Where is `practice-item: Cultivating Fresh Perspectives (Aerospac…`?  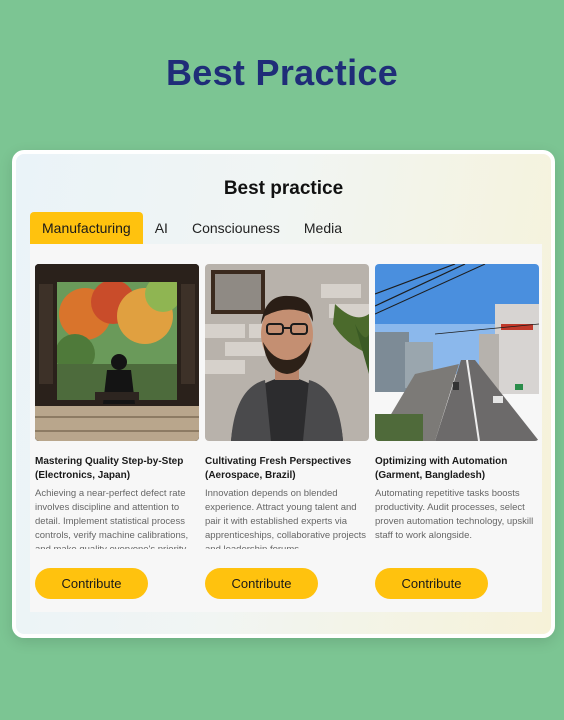 practice-item: Cultivating Fresh Perspectives (Aerospac… is located at coordinates (287, 431).